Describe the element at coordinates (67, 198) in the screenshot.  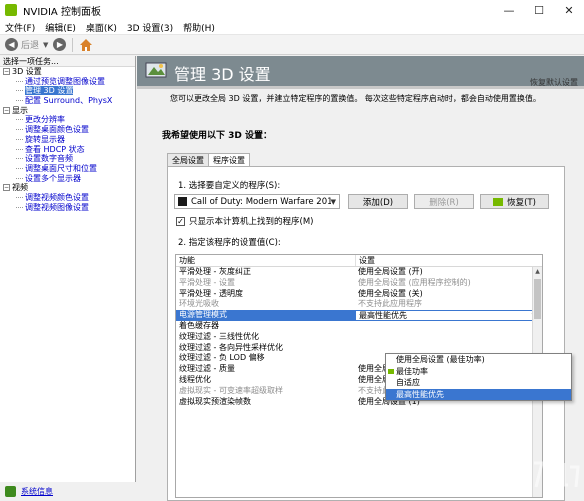
I see `sidebar-item: 调整视频颜色设置` at that location.